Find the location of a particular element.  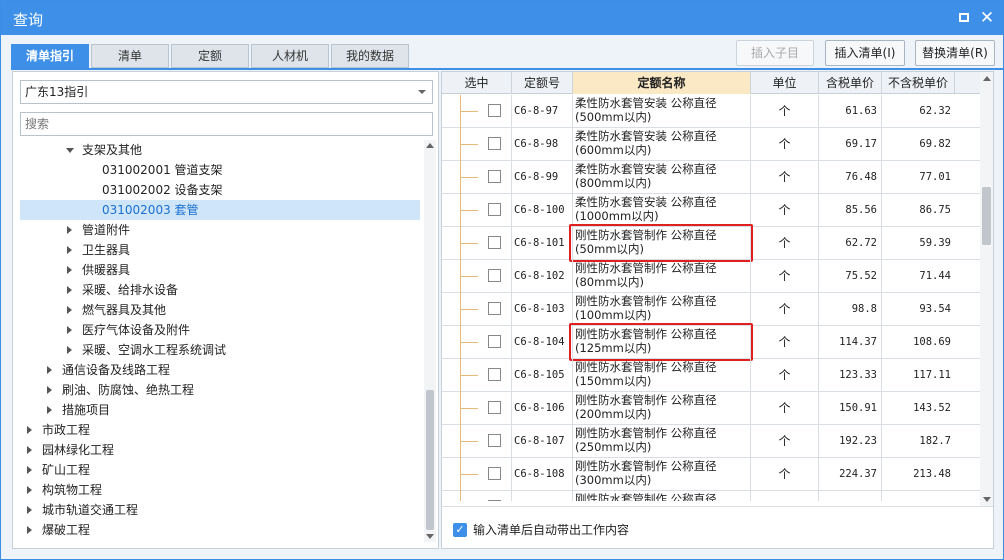

col-name: 定额名称 is located at coordinates (662, 83).